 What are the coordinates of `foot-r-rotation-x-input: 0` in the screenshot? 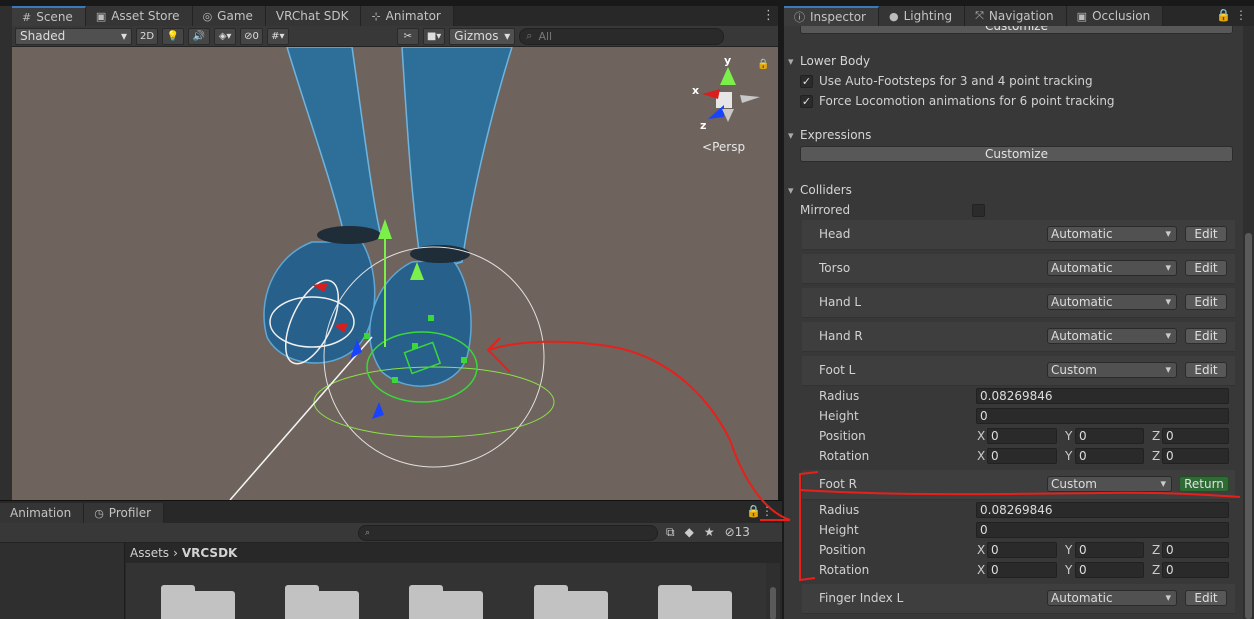 It's located at (1022, 570).